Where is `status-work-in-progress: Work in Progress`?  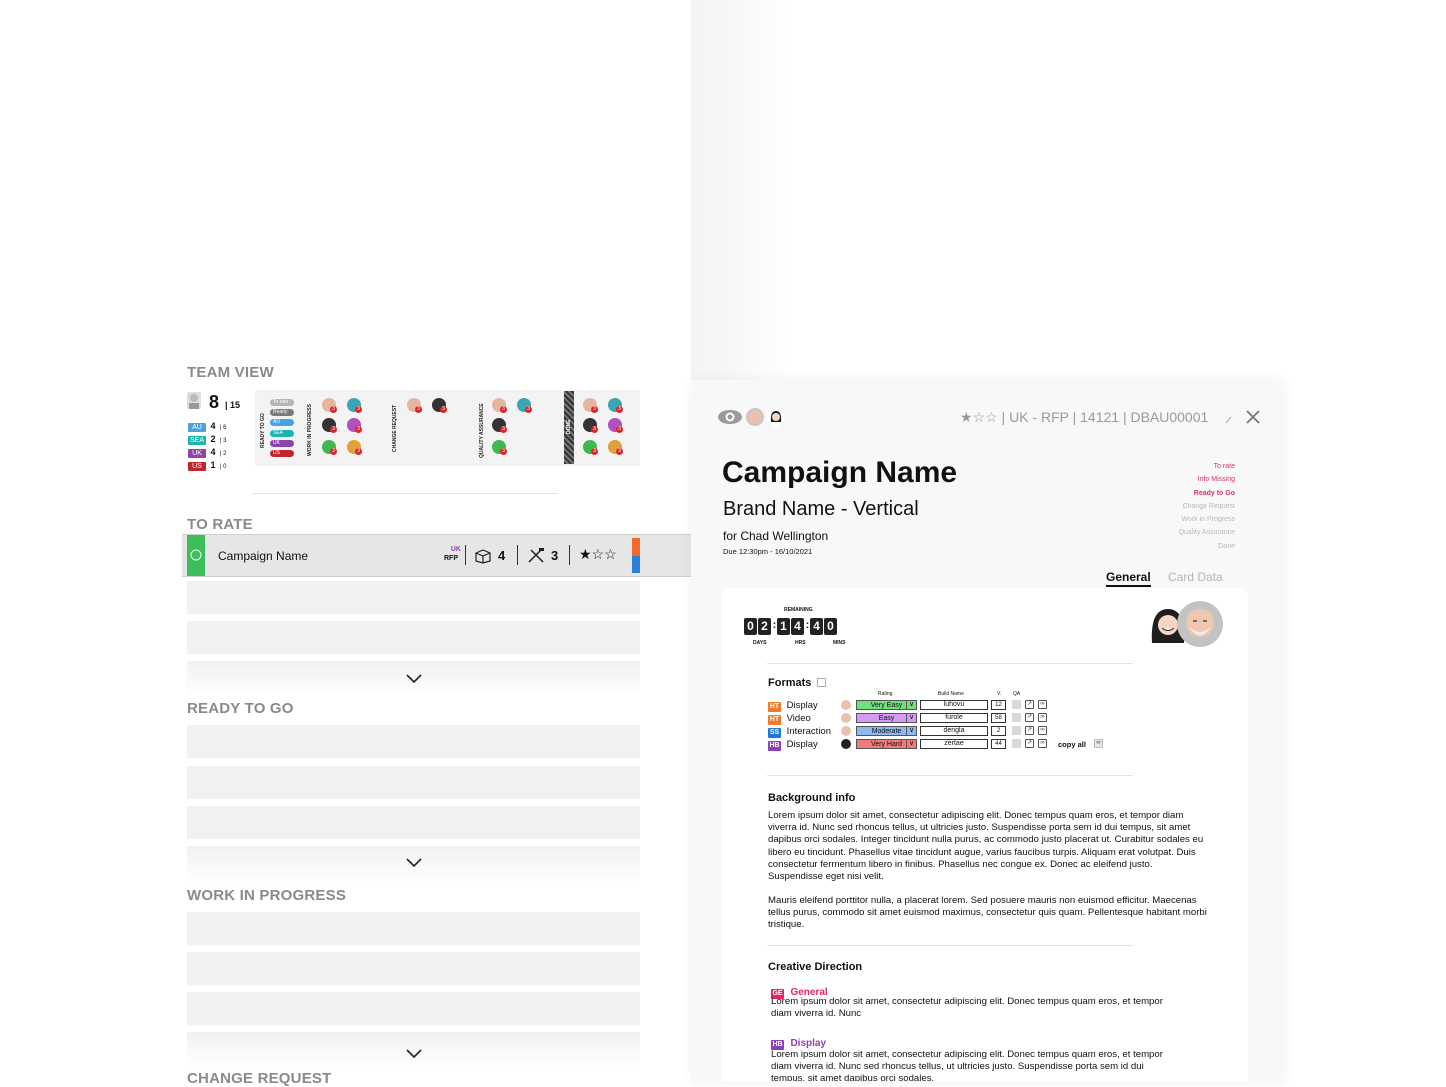
status-work-in-progress: Work in Progress is located at coordinates (1185, 519).